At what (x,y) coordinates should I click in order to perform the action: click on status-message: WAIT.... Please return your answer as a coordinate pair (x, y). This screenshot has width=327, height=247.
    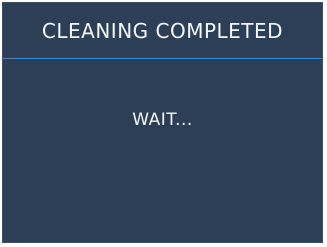
    Looking at the image, I should click on (162, 120).